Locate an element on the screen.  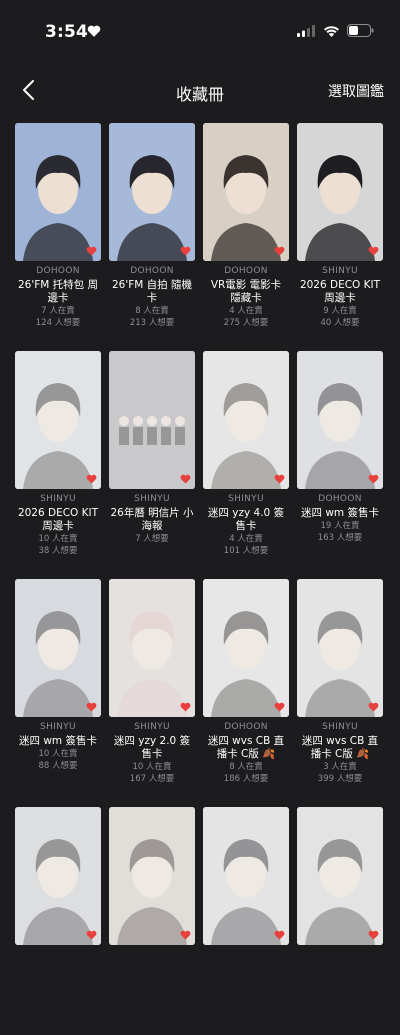
status-bar: 3:54 is located at coordinates (200, 31).